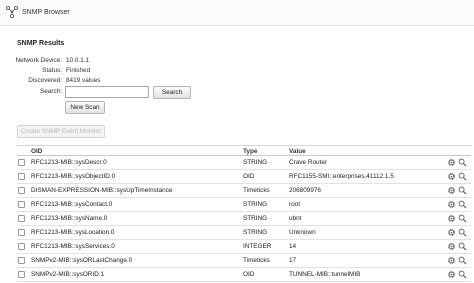  Describe the element at coordinates (73, 232) in the screenshot. I see `oid-cell: RFC1213-MIB::sysLocation.0` at that location.